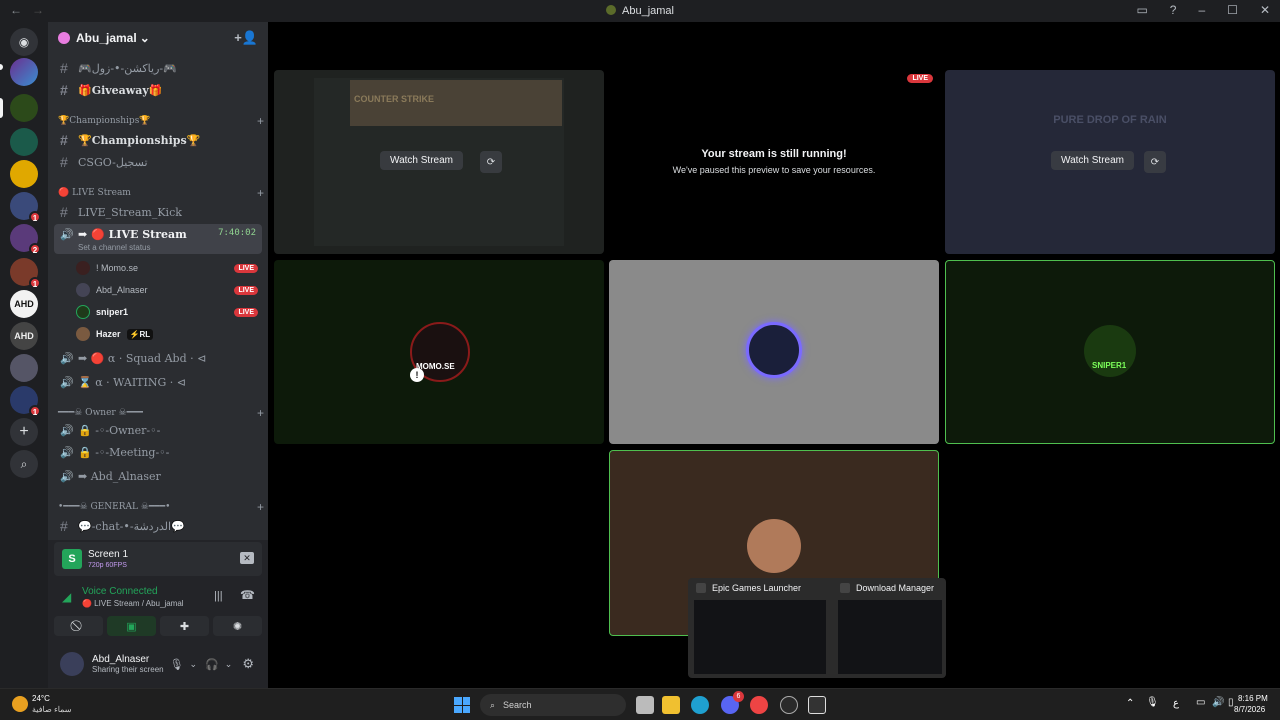  I want to click on chevron-up-icon: ⌃, so click(1130, 703).